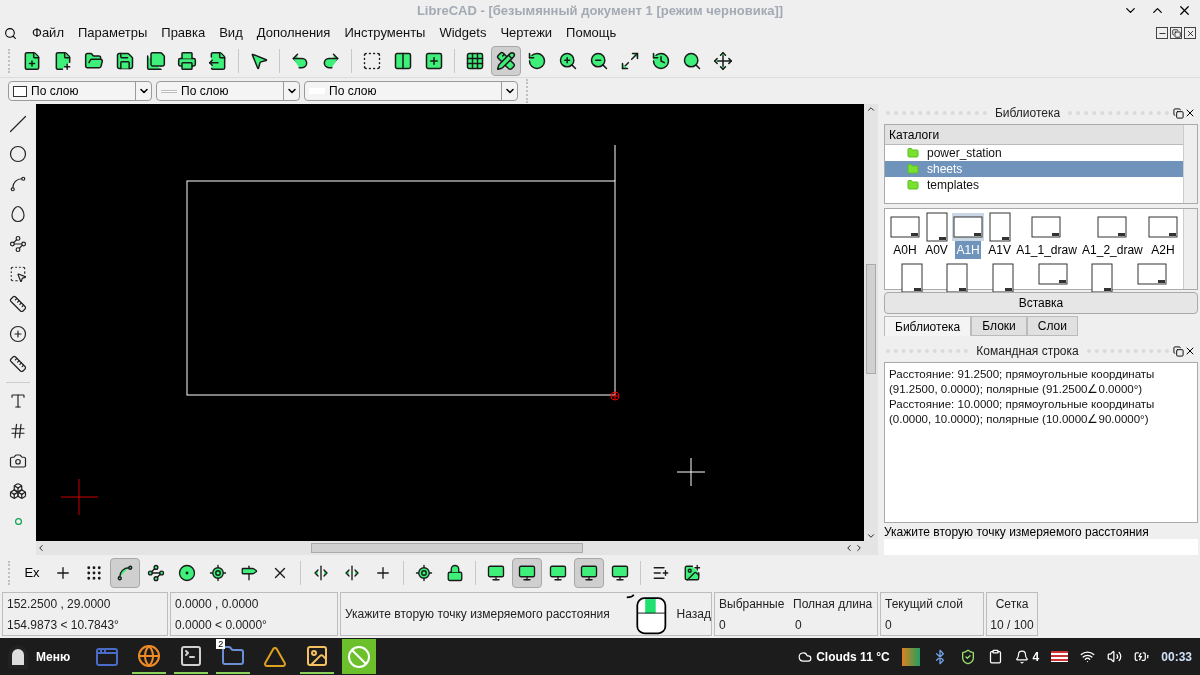 Image resolution: width=1200 pixels, height=675 pixels. What do you see at coordinates (1034, 153) in the screenshot?
I see `folder-item: power_station` at bounding box center [1034, 153].